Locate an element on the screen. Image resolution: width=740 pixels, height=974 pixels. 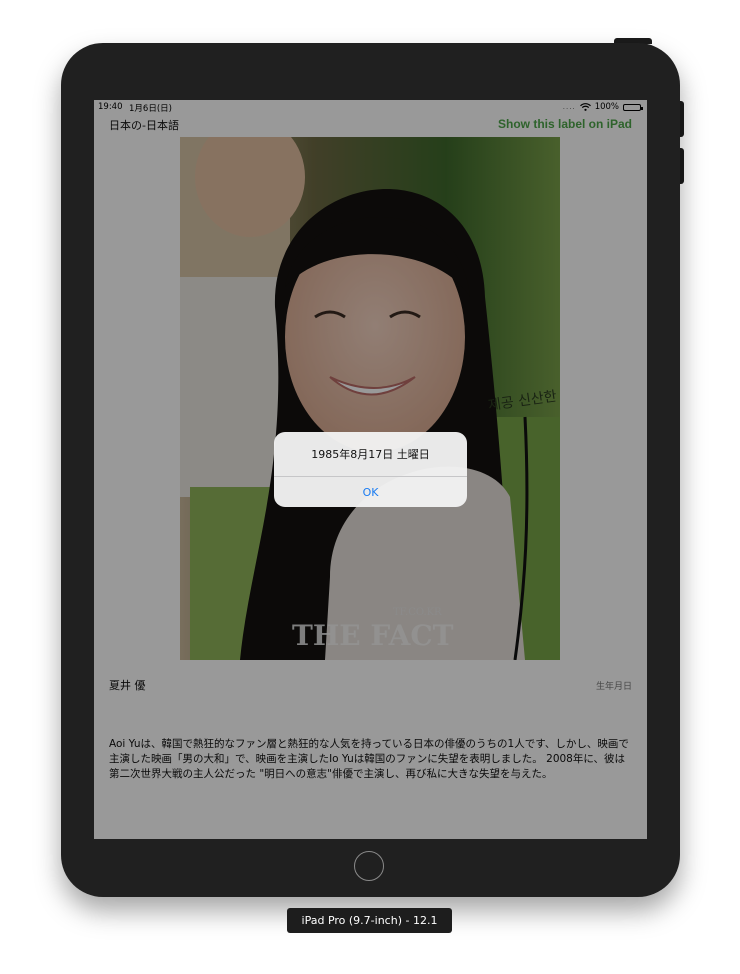
alert-title: 1985年8月17日 土曜日 is located at coordinates (370, 454).